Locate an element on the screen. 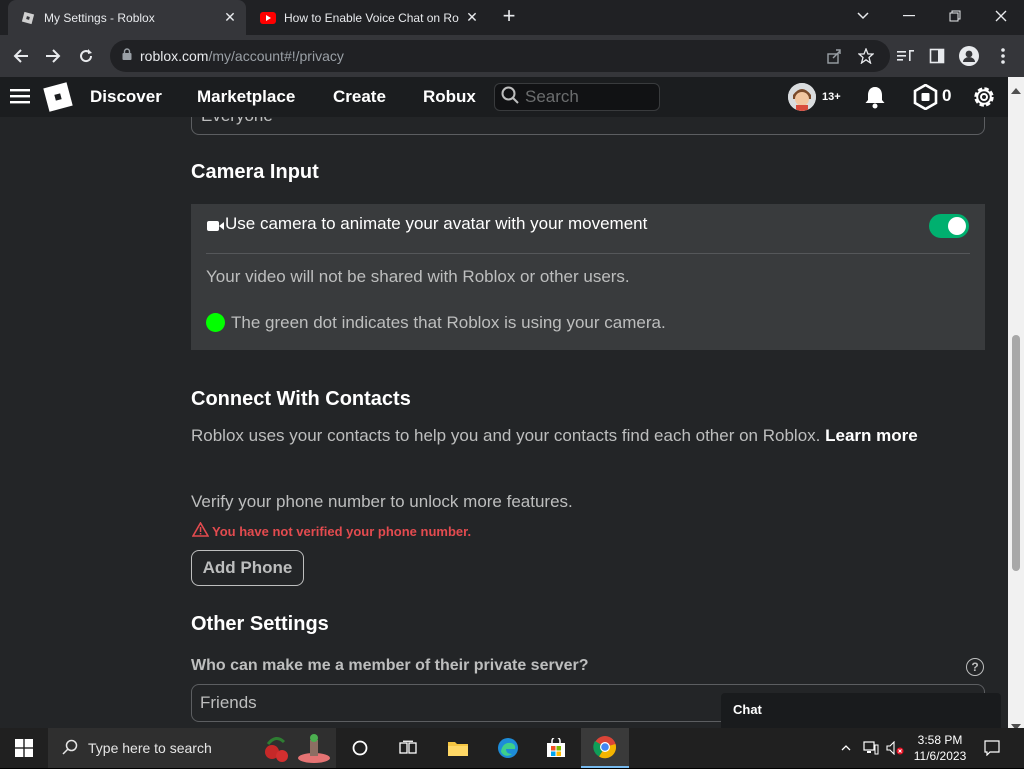  reading-list-icon is located at coordinates (906, 56).